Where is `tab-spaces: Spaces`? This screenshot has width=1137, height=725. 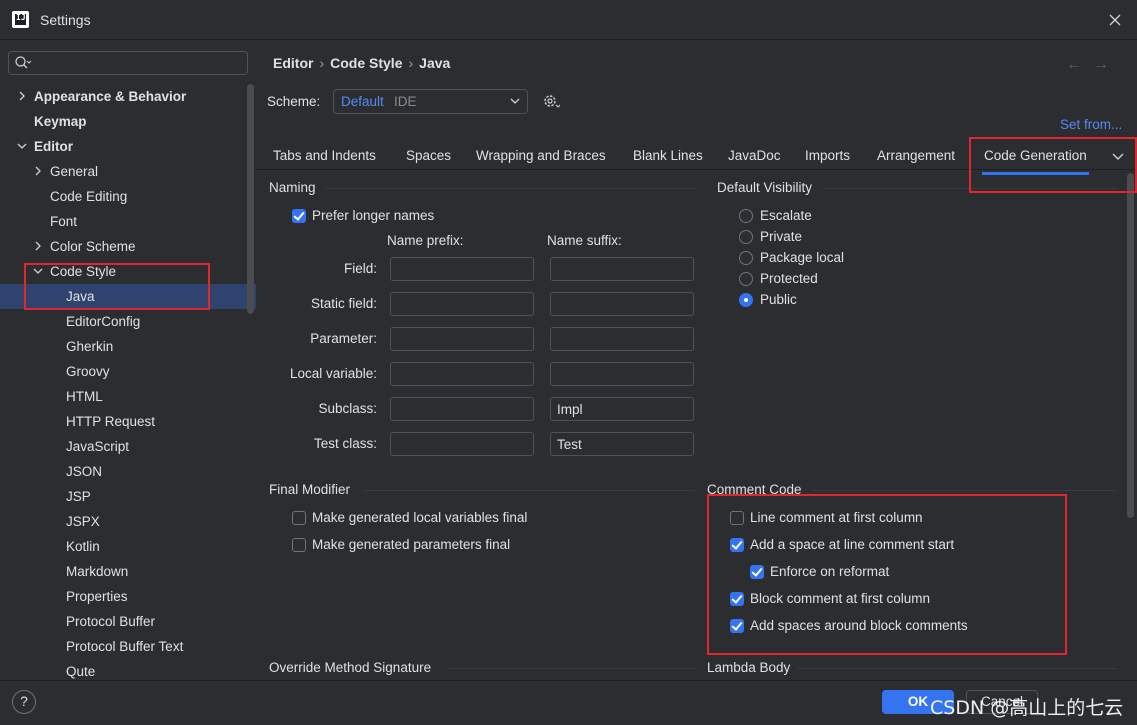 tab-spaces: Spaces is located at coordinates (428, 155).